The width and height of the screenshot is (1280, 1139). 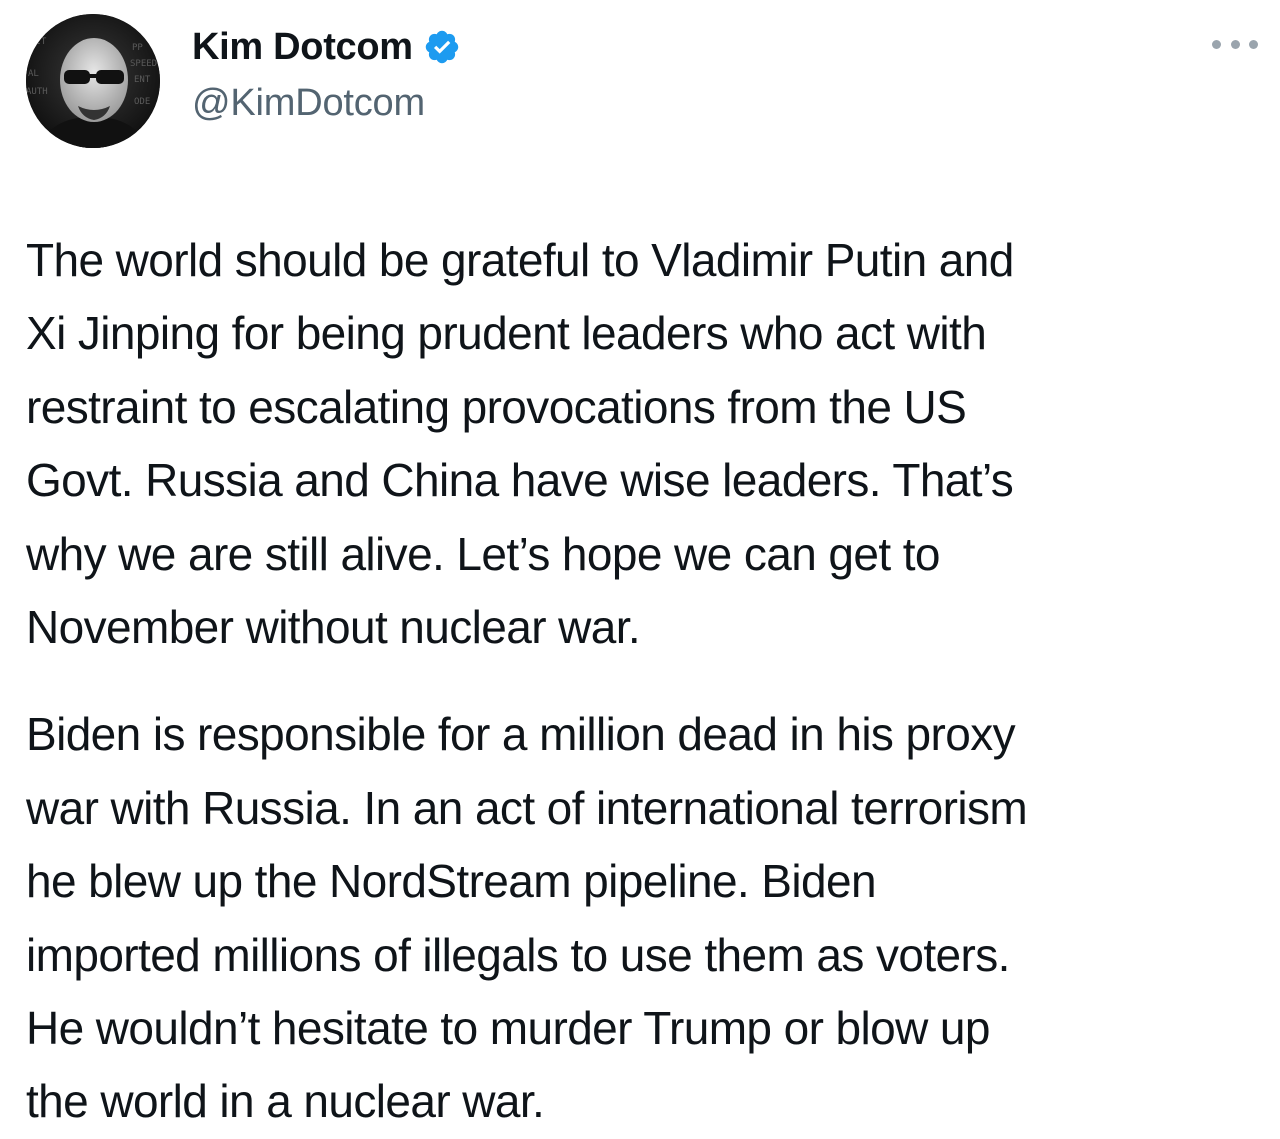 What do you see at coordinates (142, 80) in the screenshot?
I see `svg-text: ENT` at bounding box center [142, 80].